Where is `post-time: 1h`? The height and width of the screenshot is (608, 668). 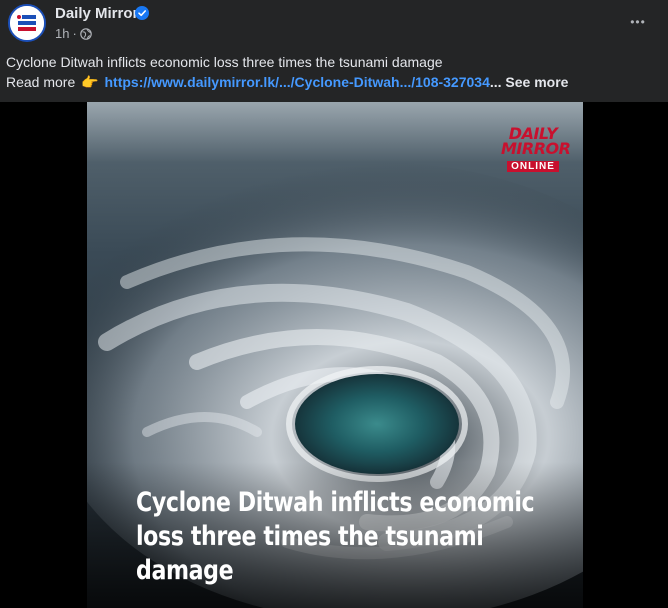
post-time: 1h is located at coordinates (62, 33).